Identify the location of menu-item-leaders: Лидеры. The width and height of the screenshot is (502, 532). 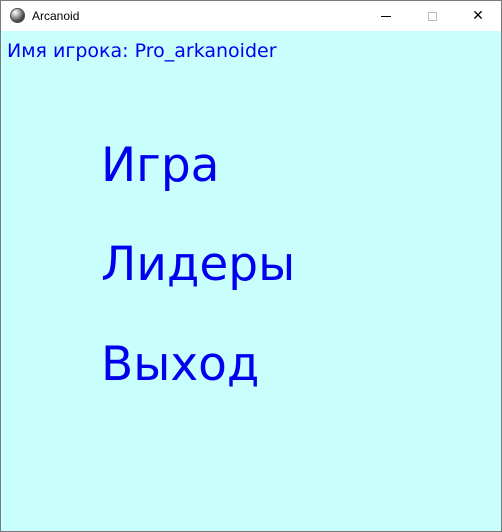
(198, 265).